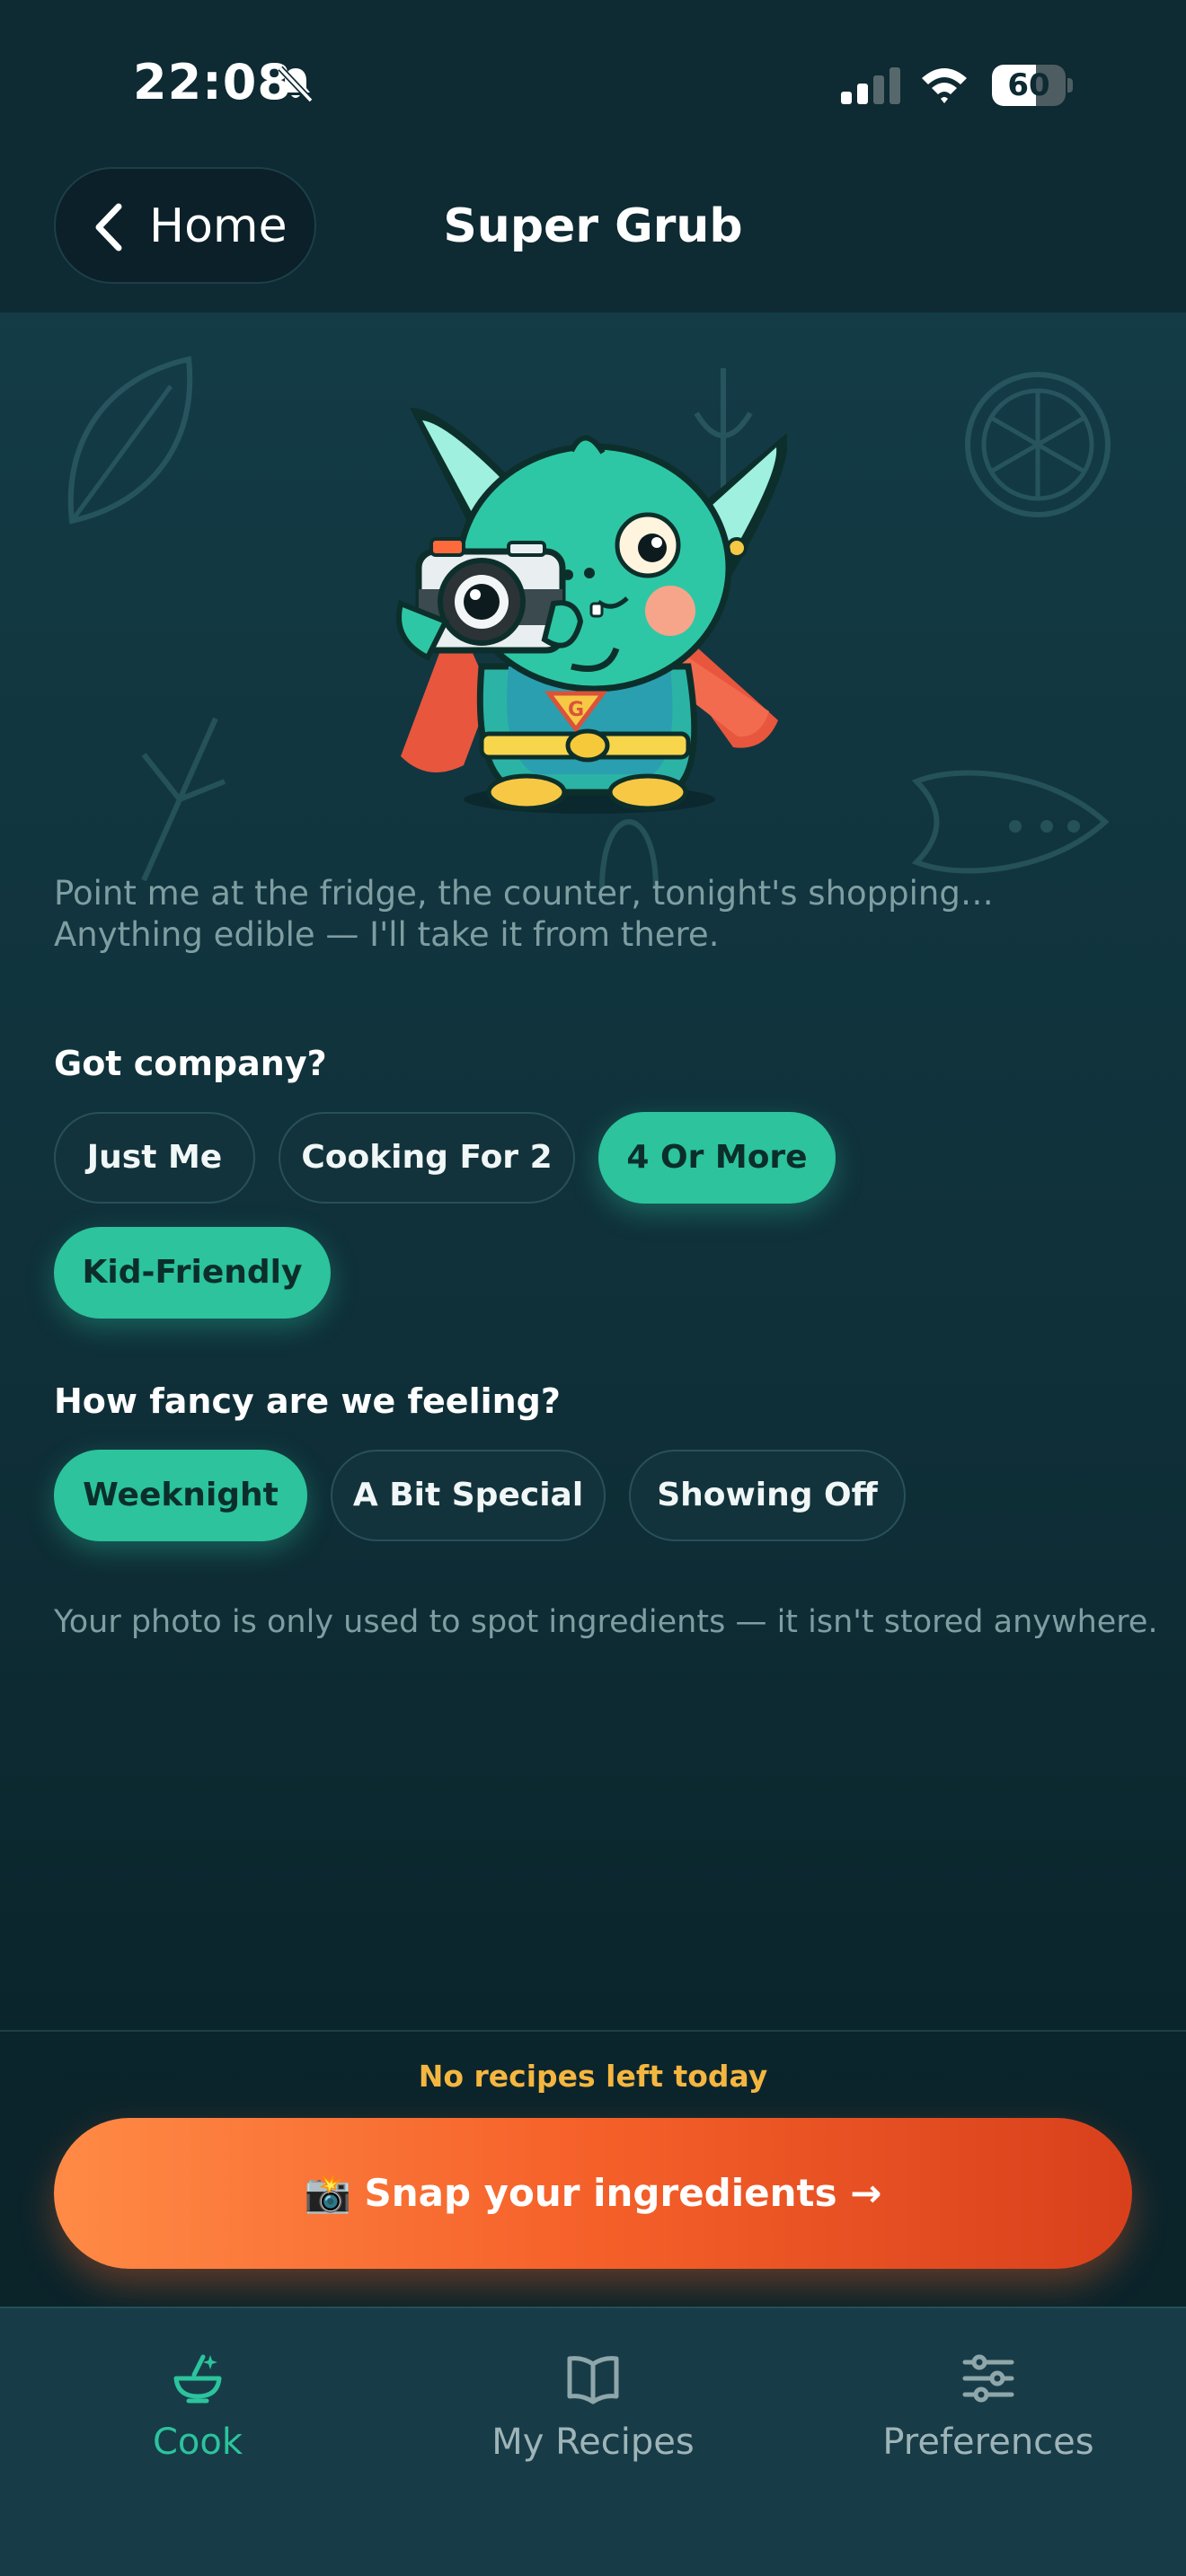 The width and height of the screenshot is (1186, 2576). I want to click on fish-doodle-icon, so click(1010, 822).